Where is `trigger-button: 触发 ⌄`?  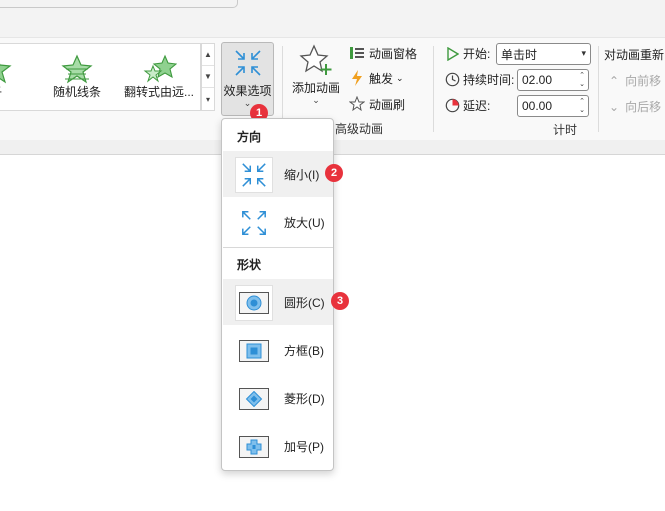 trigger-button: 触发 ⌄ is located at coordinates (376, 78).